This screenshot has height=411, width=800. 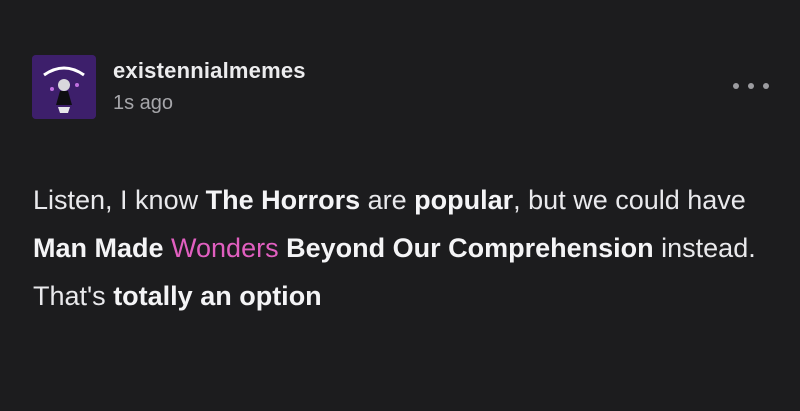 I want to click on body-text-bold: totally an option, so click(x=217, y=296).